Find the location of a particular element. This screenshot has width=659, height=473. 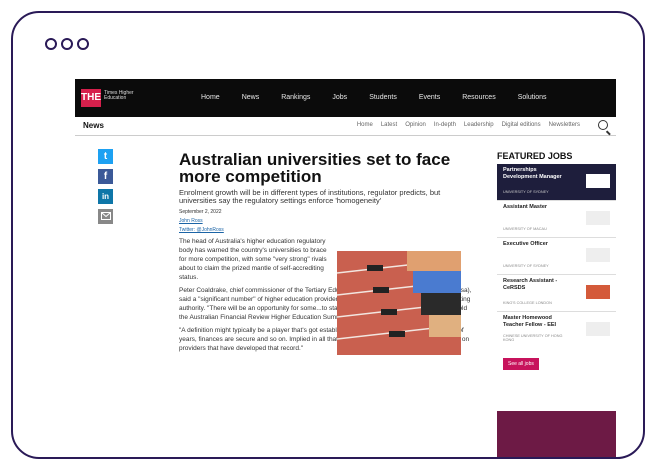

job-title: Research Assistant - CeRSDS is located at coordinates (530, 284).